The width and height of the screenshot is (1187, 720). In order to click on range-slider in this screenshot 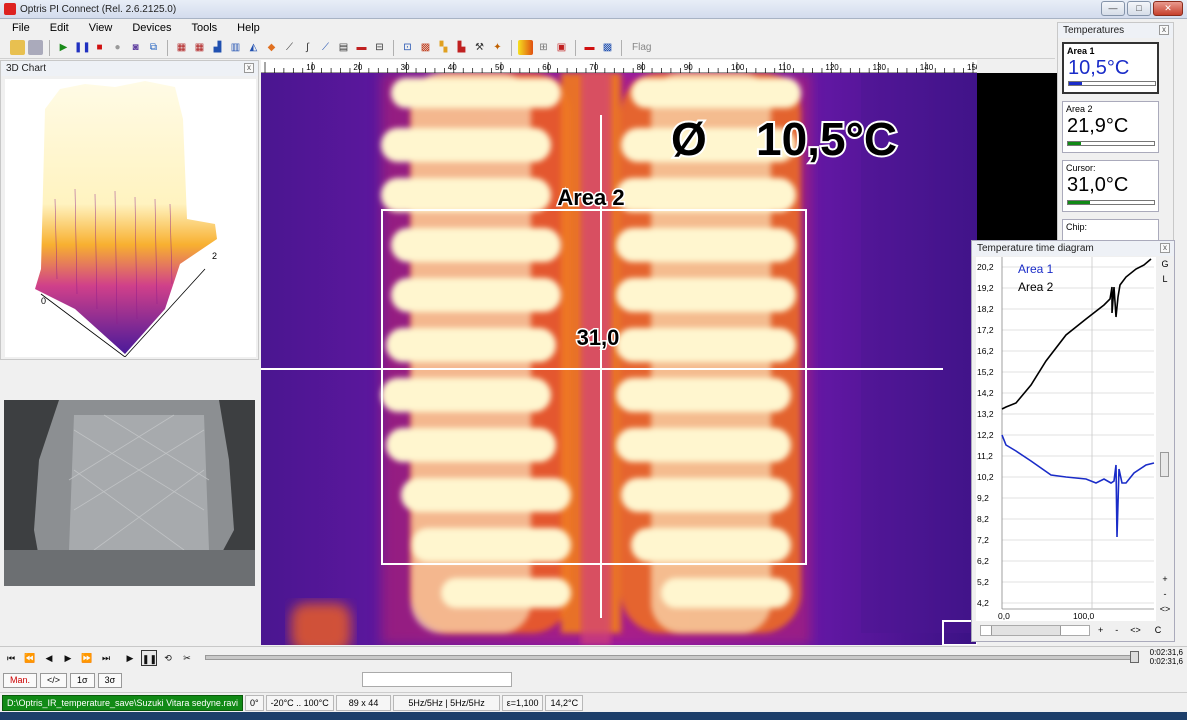, I will do `click(437, 679)`.